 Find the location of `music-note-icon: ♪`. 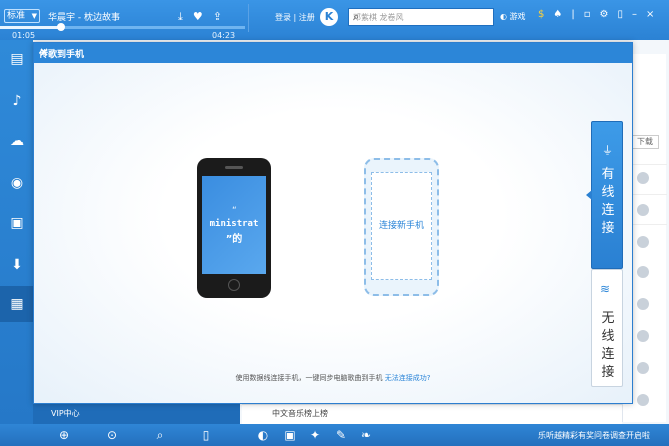

music-note-icon: ♪ is located at coordinates (17, 101).